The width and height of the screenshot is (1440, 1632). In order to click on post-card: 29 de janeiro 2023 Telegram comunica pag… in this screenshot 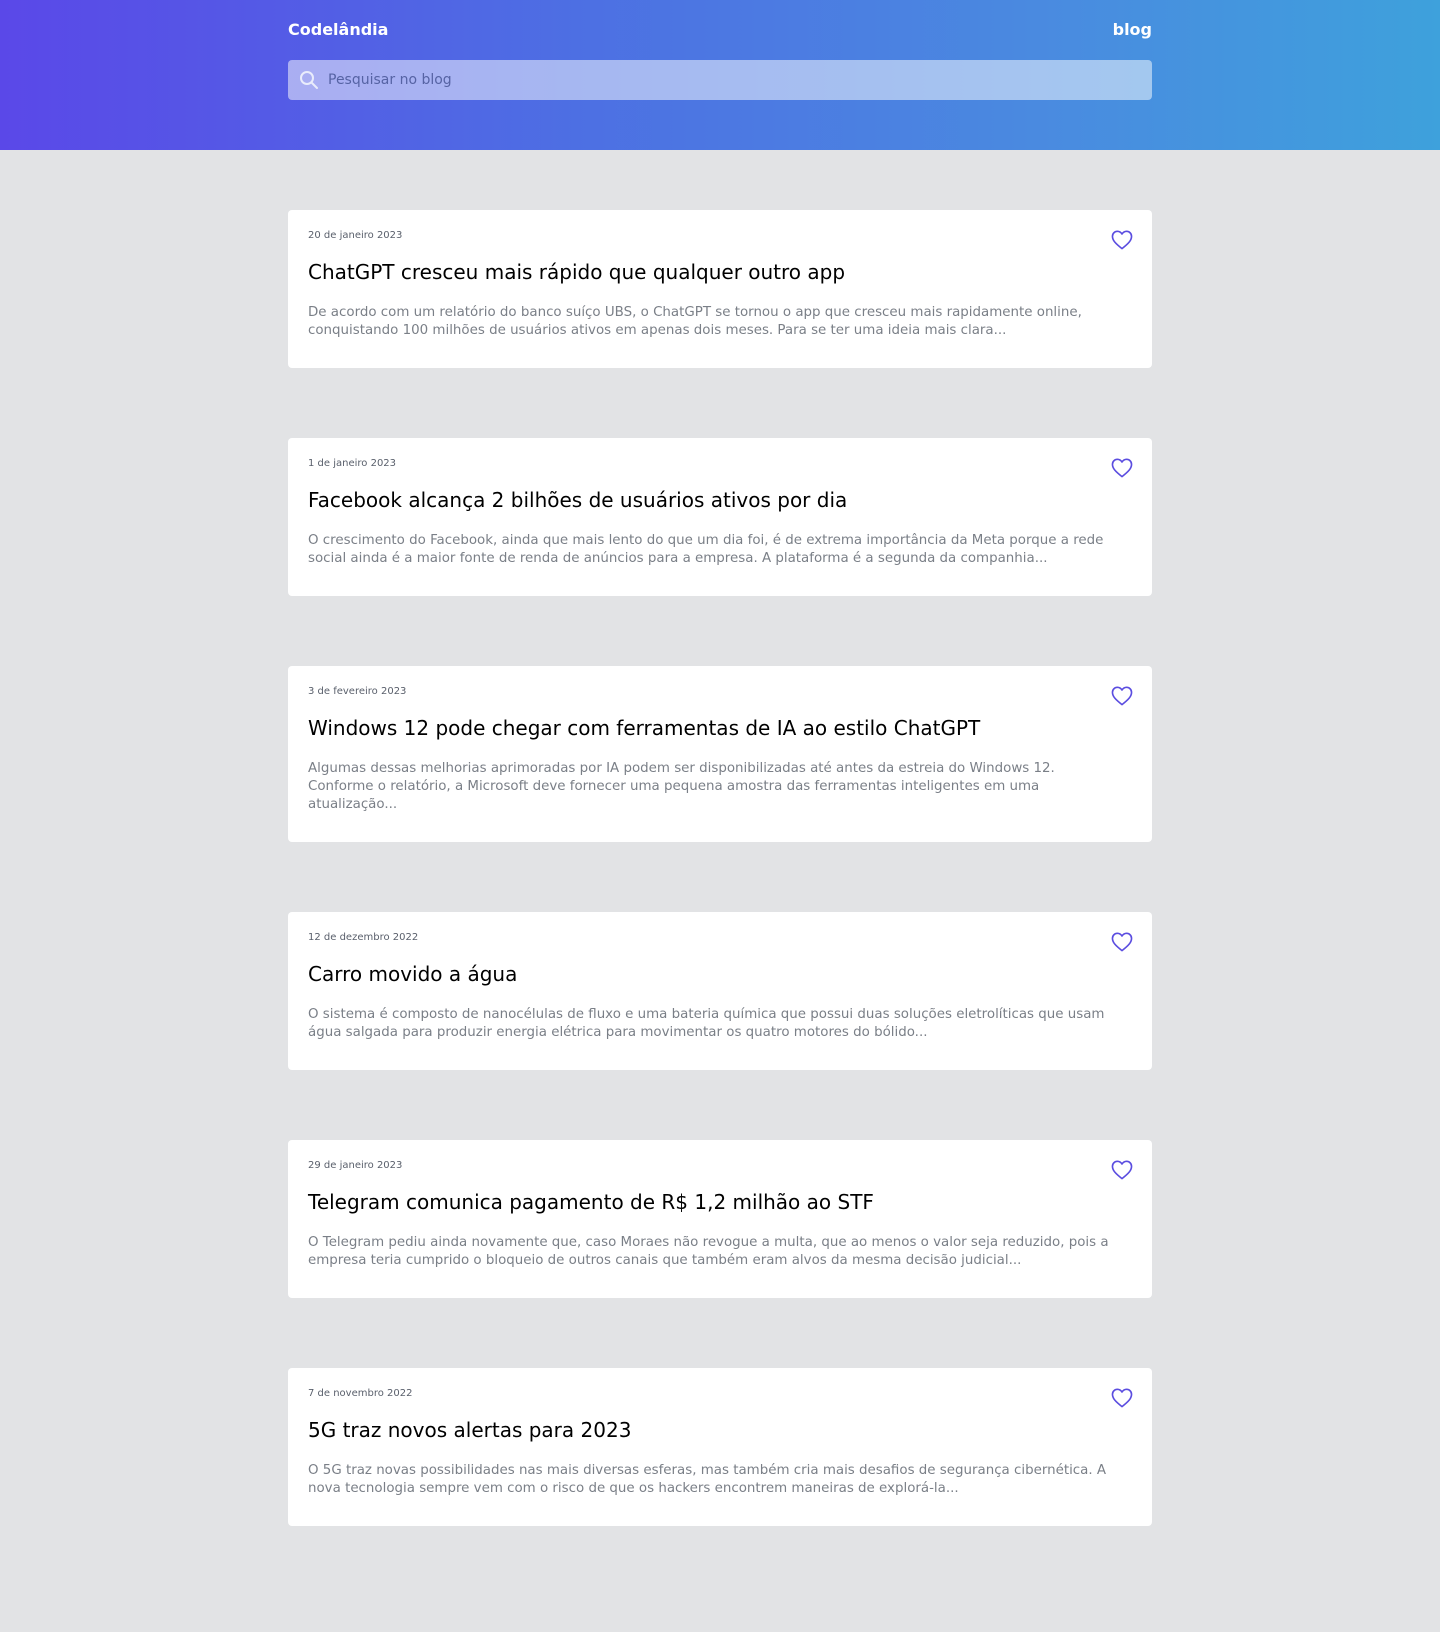, I will do `click(720, 1219)`.